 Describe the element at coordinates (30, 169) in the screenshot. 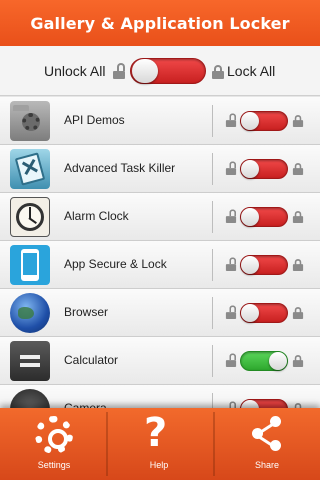

I see `task-killer-icon: ✕` at that location.